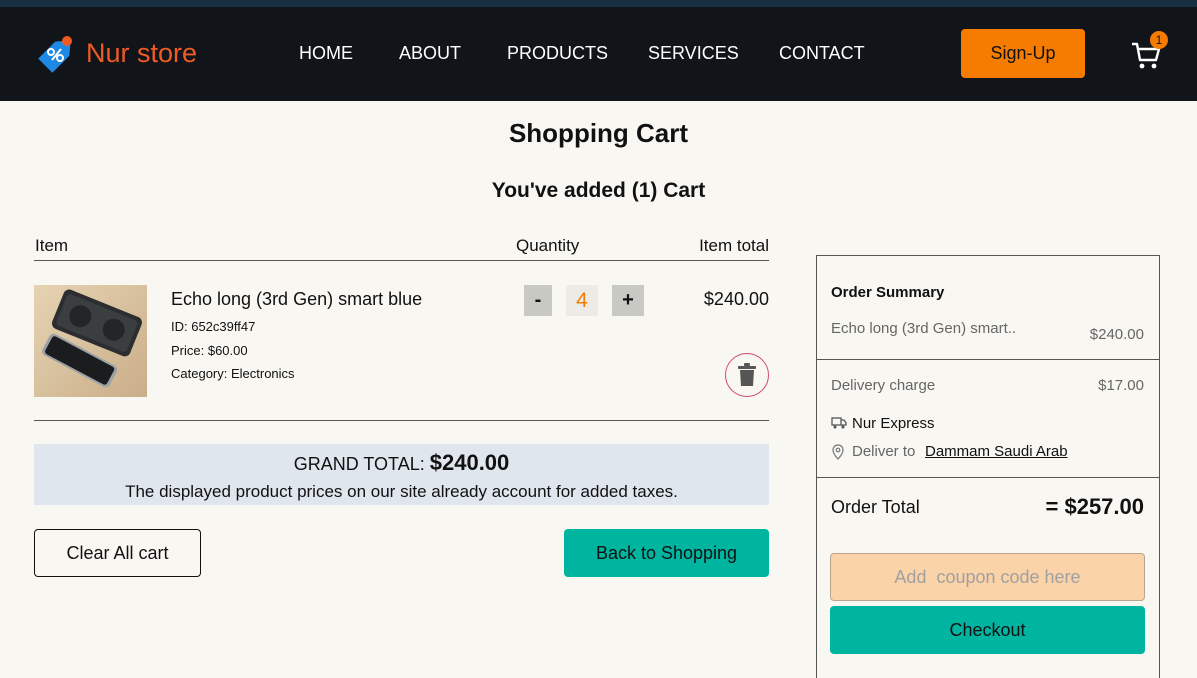  I want to click on product-name: Echo long (3rd Gen) smart blue, so click(296, 299).